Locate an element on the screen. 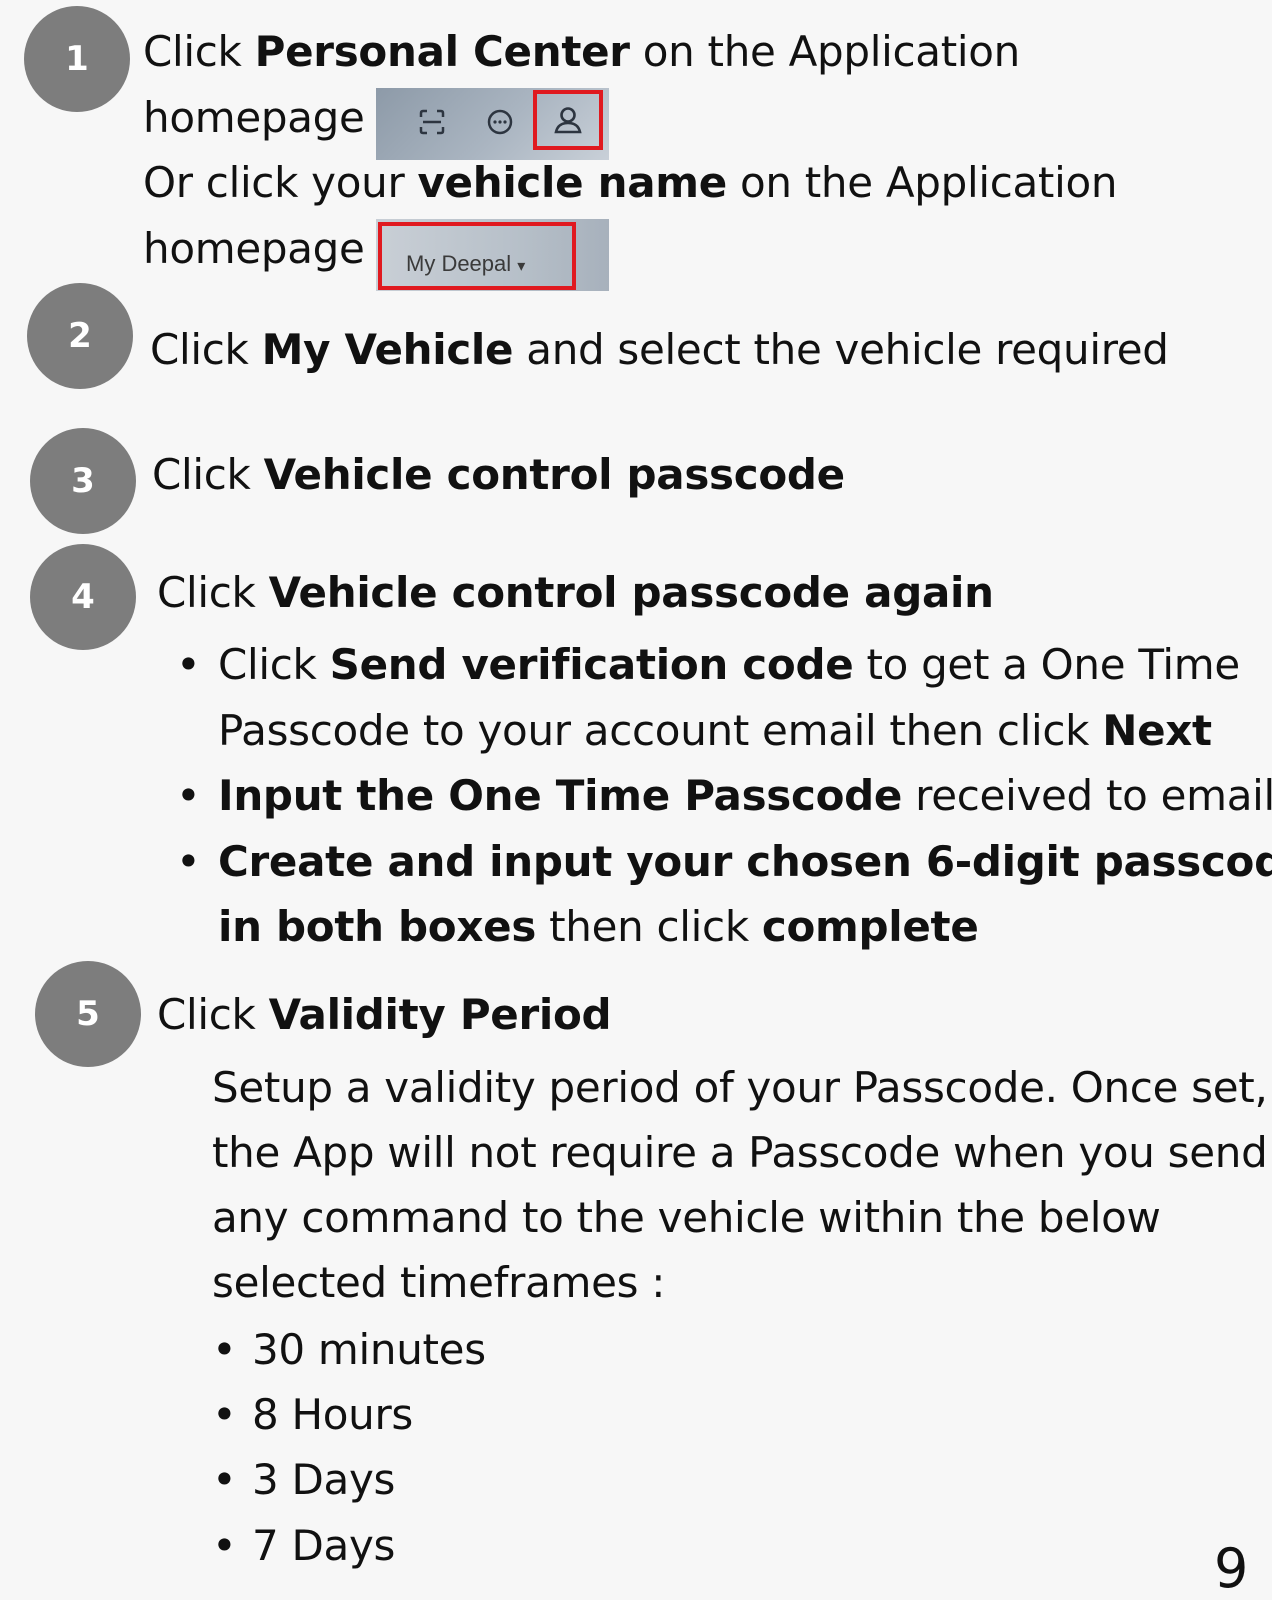 This screenshot has width=1272, height=1600. user-icon is located at coordinates (568, 120).